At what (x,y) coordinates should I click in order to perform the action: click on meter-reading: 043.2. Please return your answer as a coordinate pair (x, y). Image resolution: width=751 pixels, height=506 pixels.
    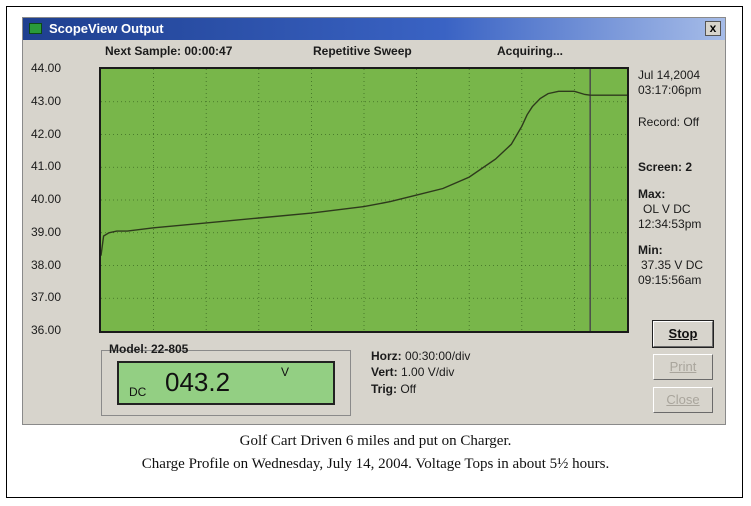
    Looking at the image, I should click on (198, 382).